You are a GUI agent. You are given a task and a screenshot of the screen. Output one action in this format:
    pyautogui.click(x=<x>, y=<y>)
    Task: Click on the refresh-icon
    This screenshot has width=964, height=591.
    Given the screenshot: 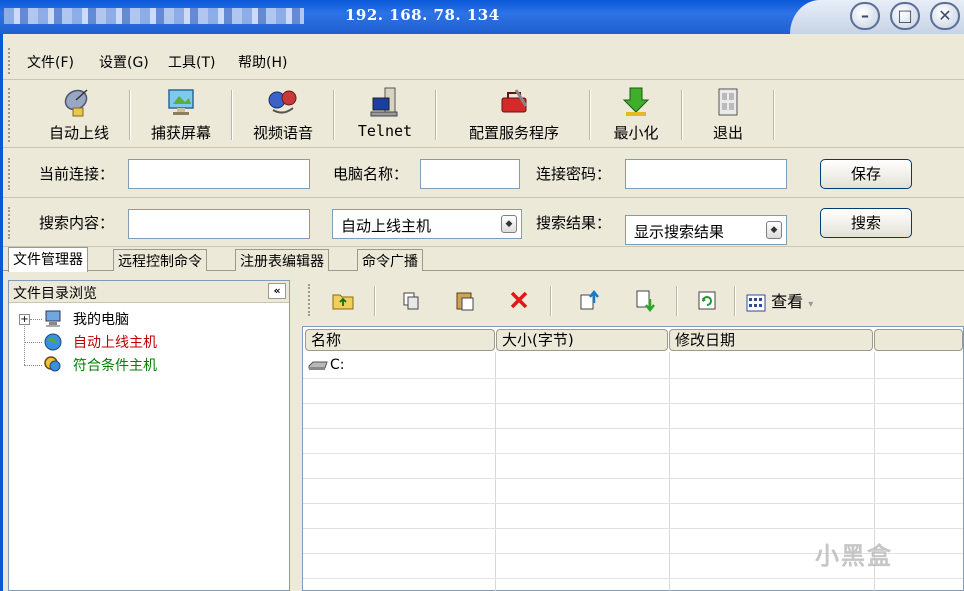 What is the action you would take?
    pyautogui.click(x=707, y=300)
    